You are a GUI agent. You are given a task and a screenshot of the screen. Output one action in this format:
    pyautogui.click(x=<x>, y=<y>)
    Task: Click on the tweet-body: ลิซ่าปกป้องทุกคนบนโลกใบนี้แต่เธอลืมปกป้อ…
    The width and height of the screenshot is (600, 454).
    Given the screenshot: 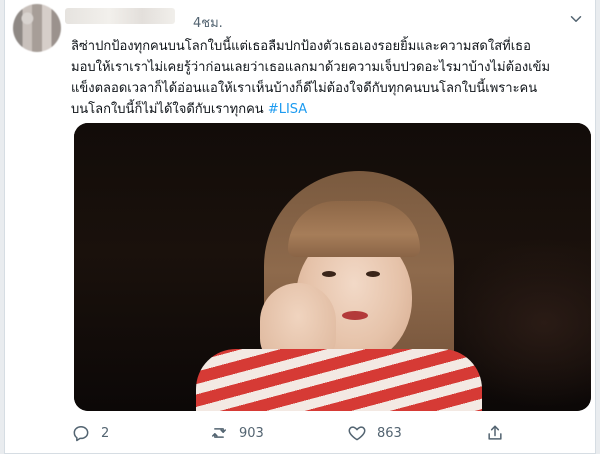 What is the action you would take?
    pyautogui.click(x=311, y=78)
    